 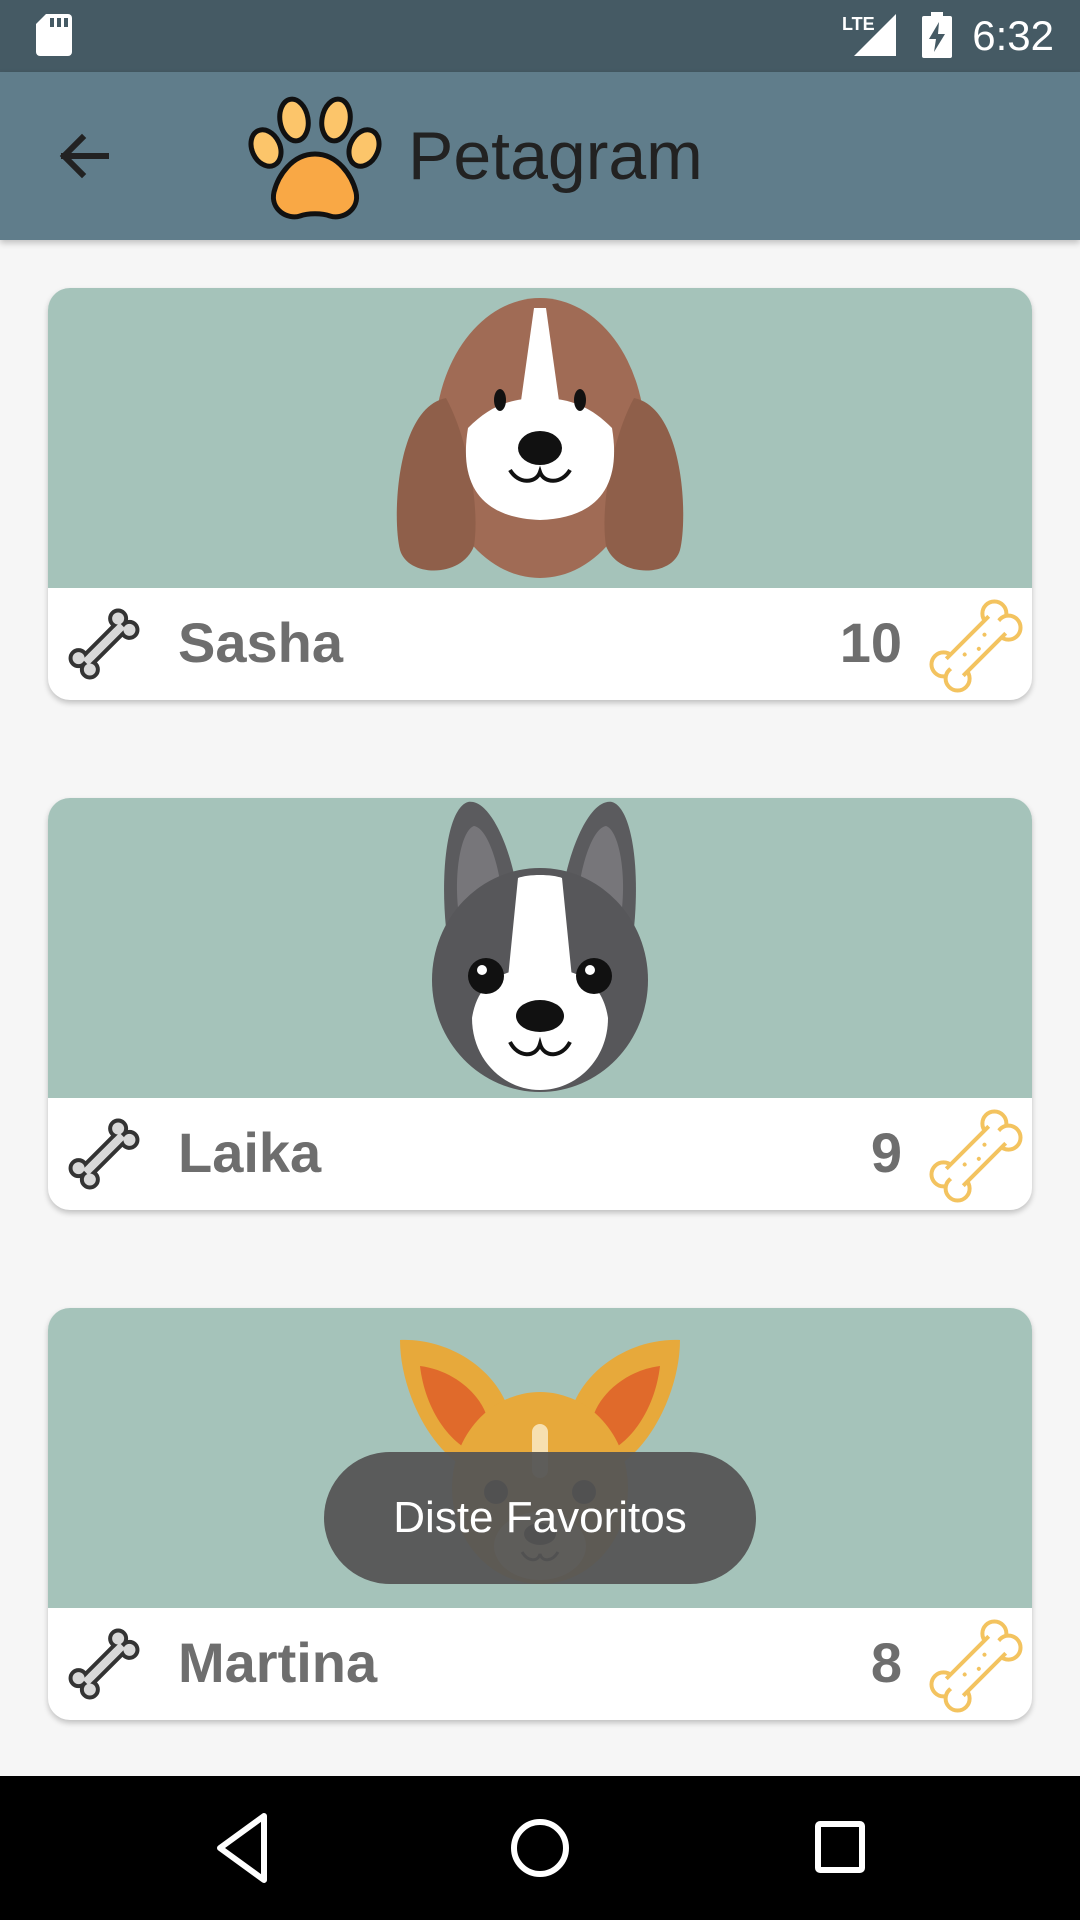 I want to click on lte-signal-icon: LTE, so click(x=869, y=35).